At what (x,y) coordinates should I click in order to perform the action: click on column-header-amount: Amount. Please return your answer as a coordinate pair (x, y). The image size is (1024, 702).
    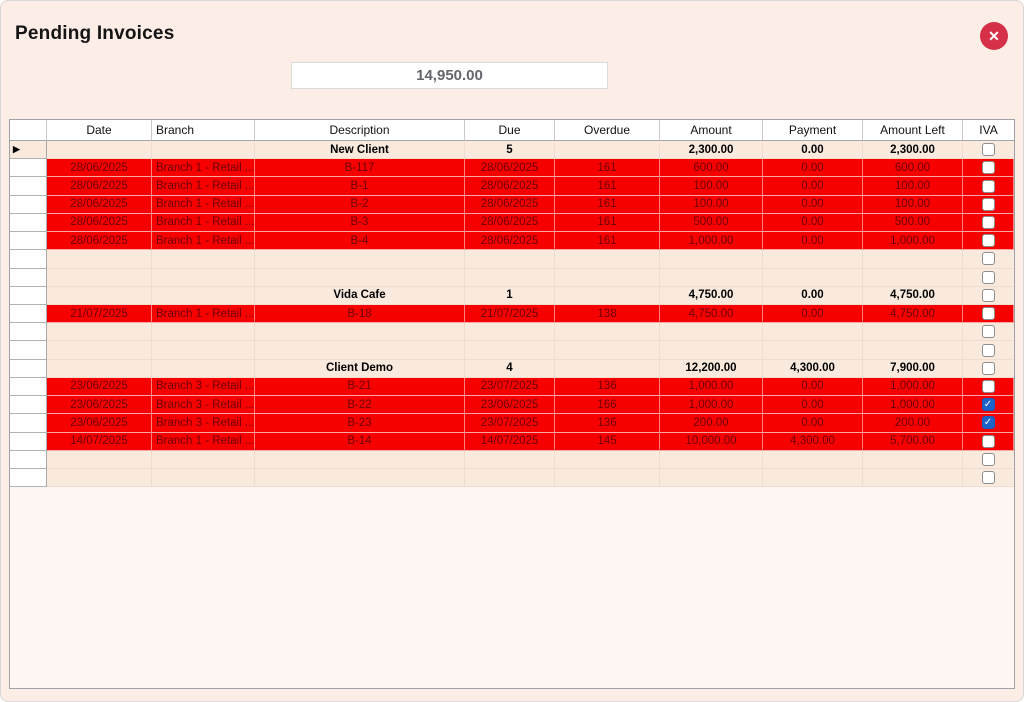
    Looking at the image, I should click on (711, 130).